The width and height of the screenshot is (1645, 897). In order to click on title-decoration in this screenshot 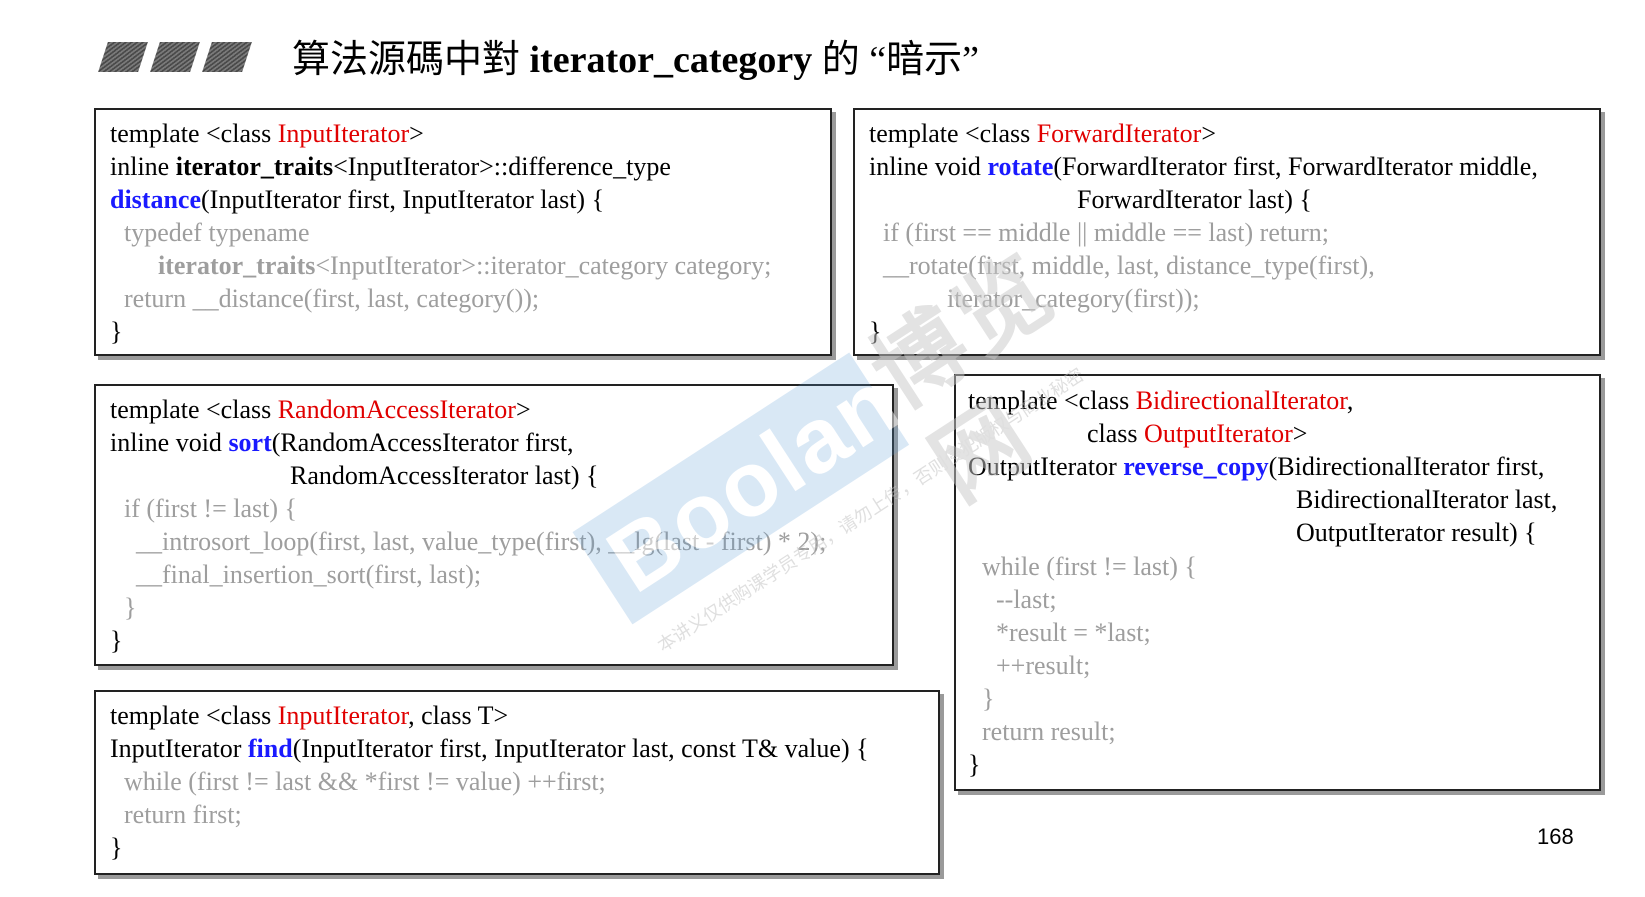, I will do `click(175, 57)`.